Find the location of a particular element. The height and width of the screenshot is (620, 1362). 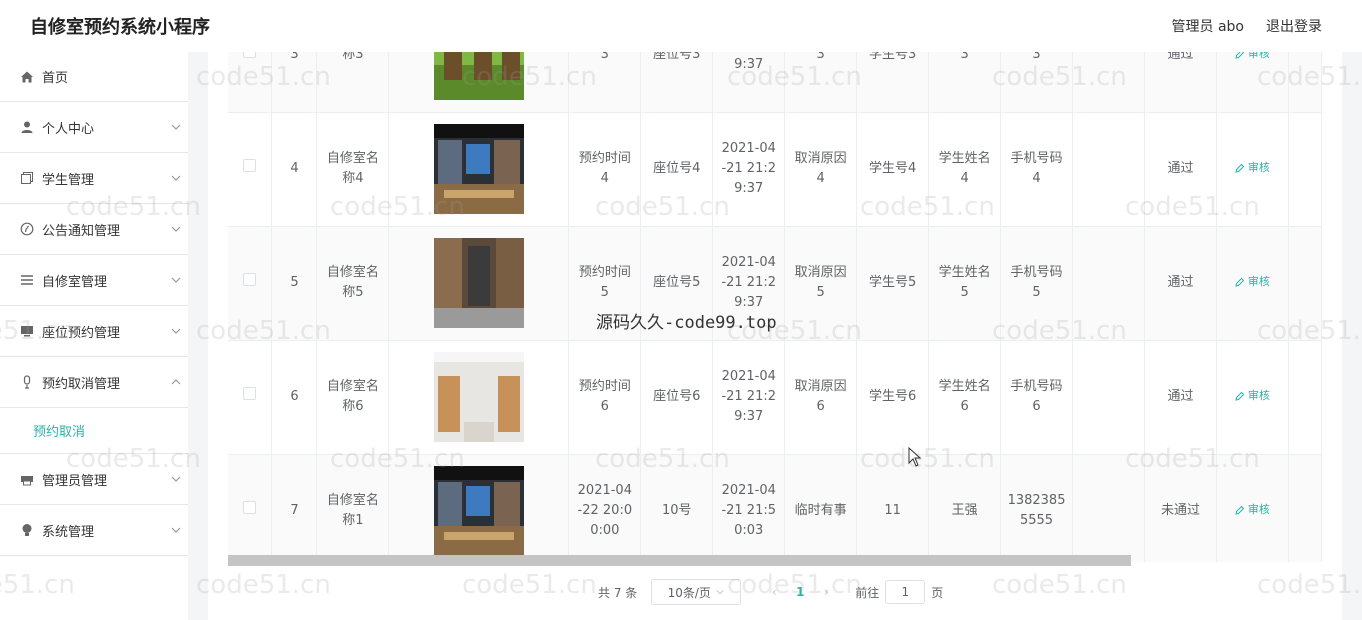

cell-booking-time: 3 is located at coordinates (605, 82).